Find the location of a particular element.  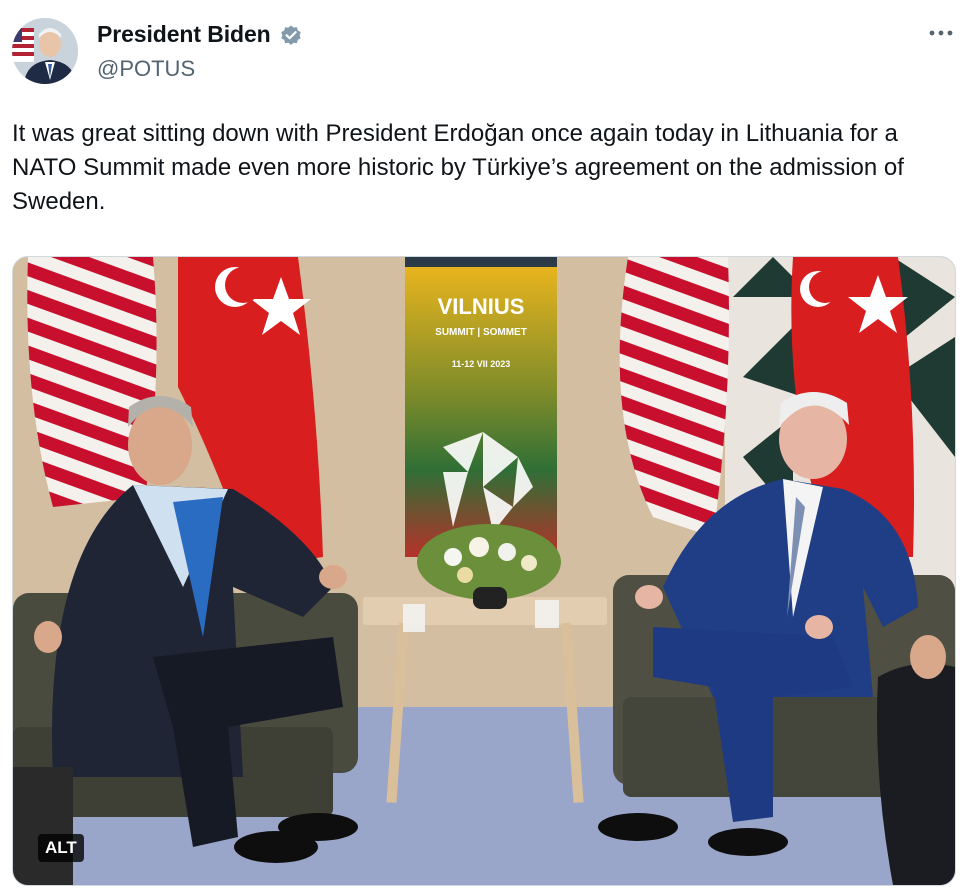

vilnius-summit-banner: VILNIUS SUMMIT | SOMMET 11-12 VII 2023 is located at coordinates (481, 407).